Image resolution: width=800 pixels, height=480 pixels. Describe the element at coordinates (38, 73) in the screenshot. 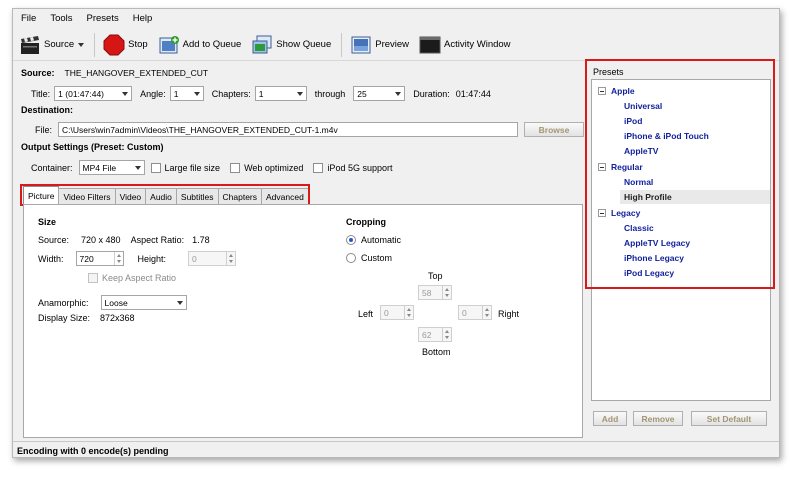

I see `source-heading: Source:` at that location.